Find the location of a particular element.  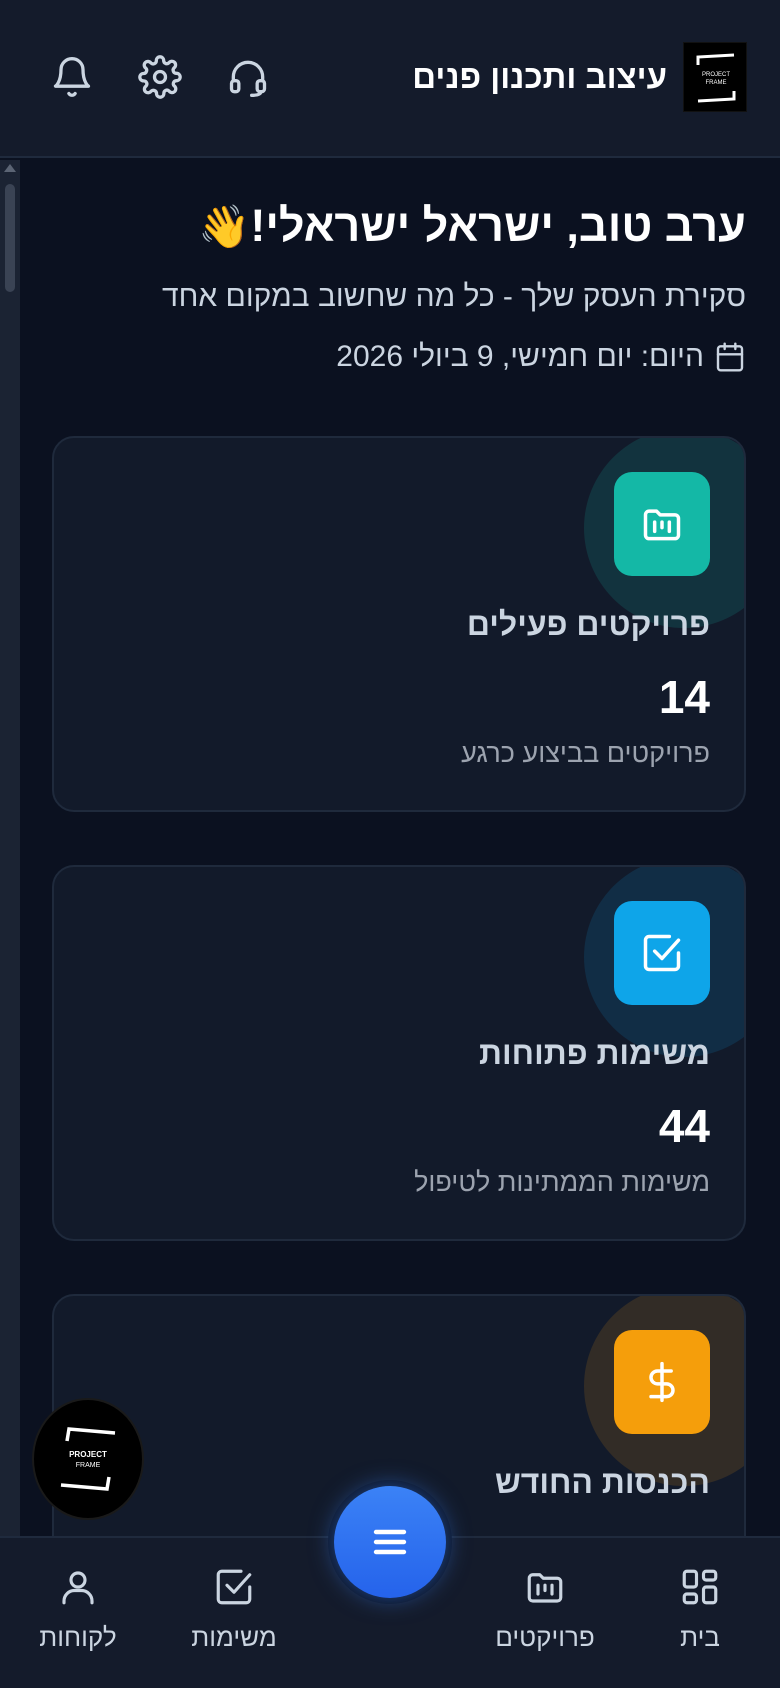

nav-item-projects: פרויקטים is located at coordinates (545, 1621).